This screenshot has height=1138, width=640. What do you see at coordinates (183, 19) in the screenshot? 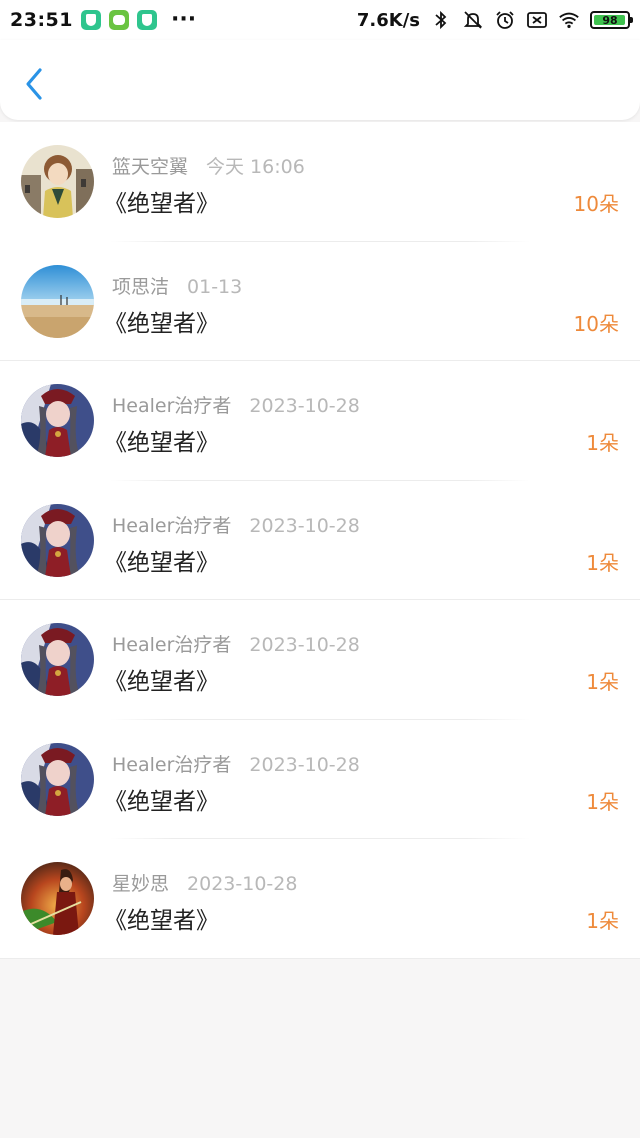
I see `more-notifications-icon: ···` at bounding box center [183, 19].